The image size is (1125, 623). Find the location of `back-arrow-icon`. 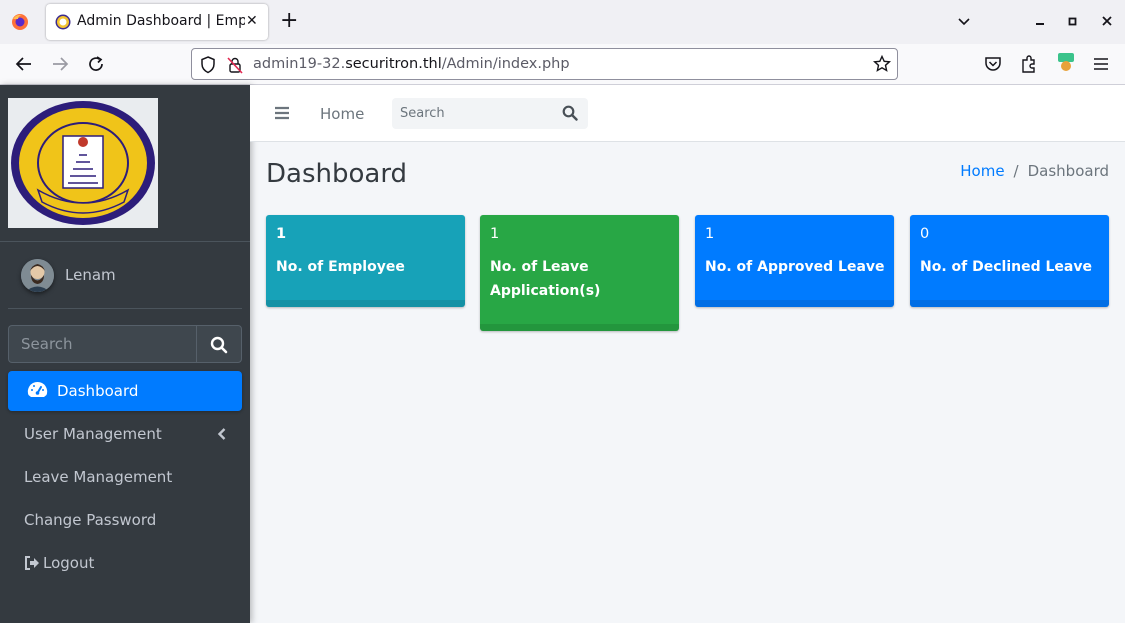

back-arrow-icon is located at coordinates (24, 64).